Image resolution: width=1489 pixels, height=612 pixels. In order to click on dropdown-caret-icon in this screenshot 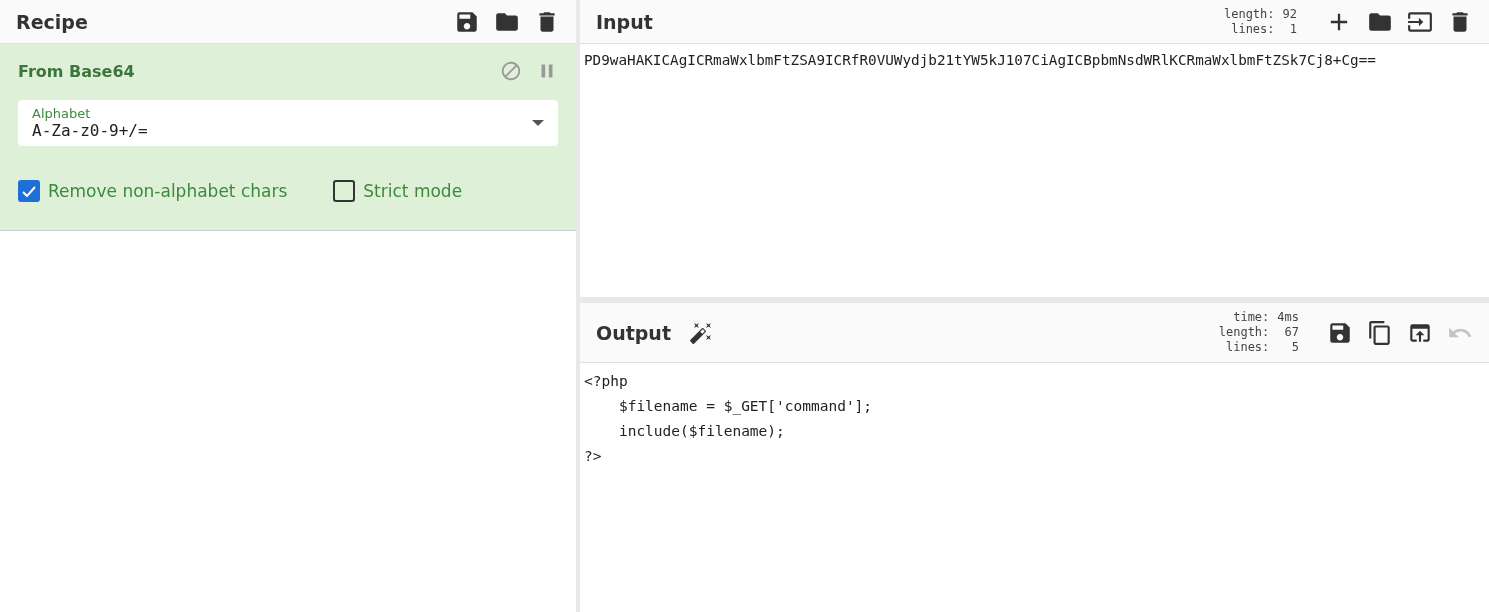, I will do `click(538, 123)`.